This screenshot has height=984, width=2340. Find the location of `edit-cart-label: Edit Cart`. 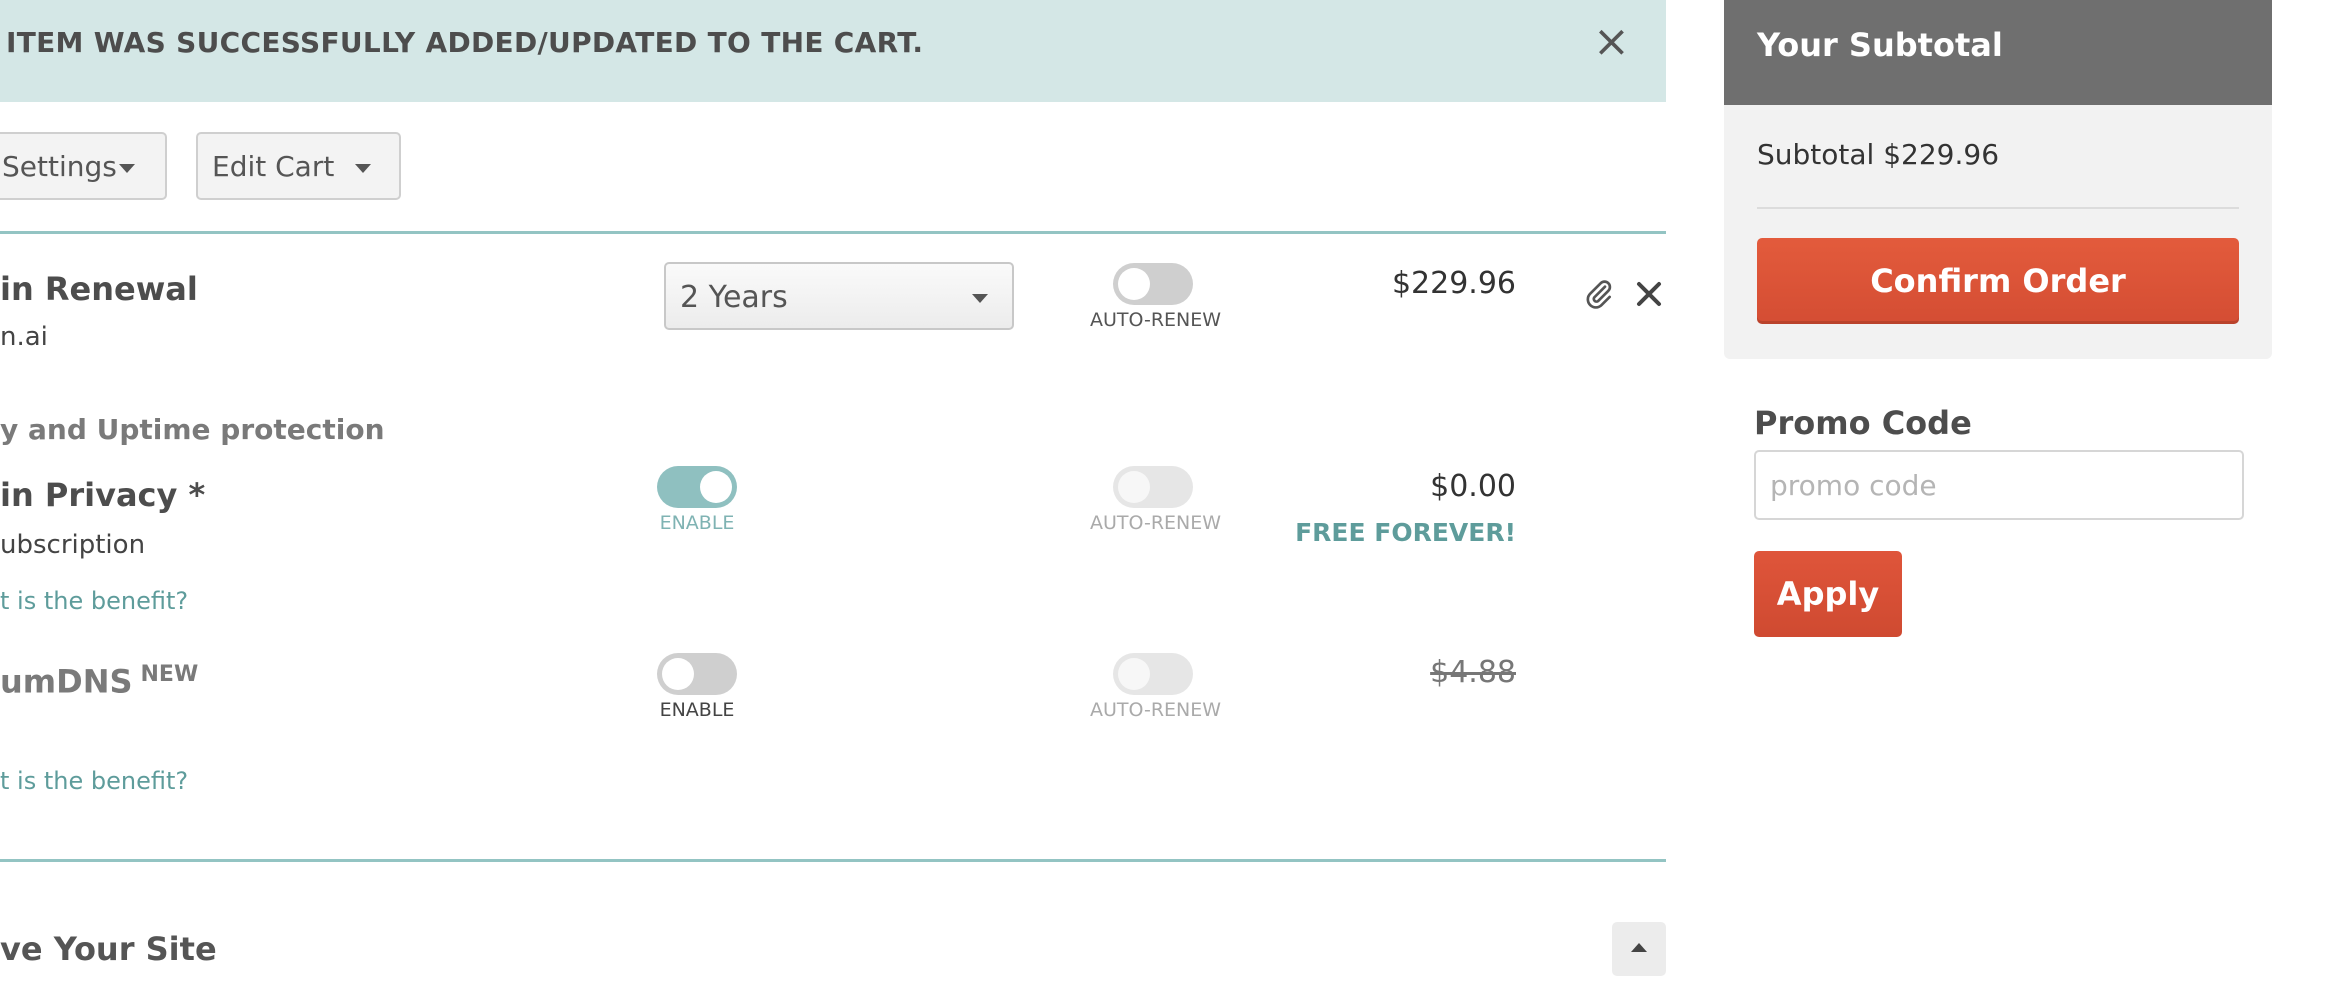

edit-cart-label: Edit Cart is located at coordinates (273, 166).